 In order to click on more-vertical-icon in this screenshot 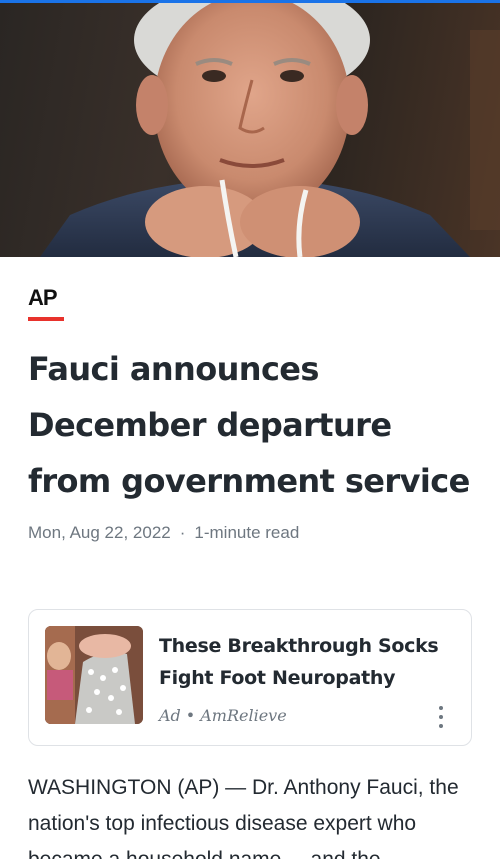, I will do `click(441, 717)`.